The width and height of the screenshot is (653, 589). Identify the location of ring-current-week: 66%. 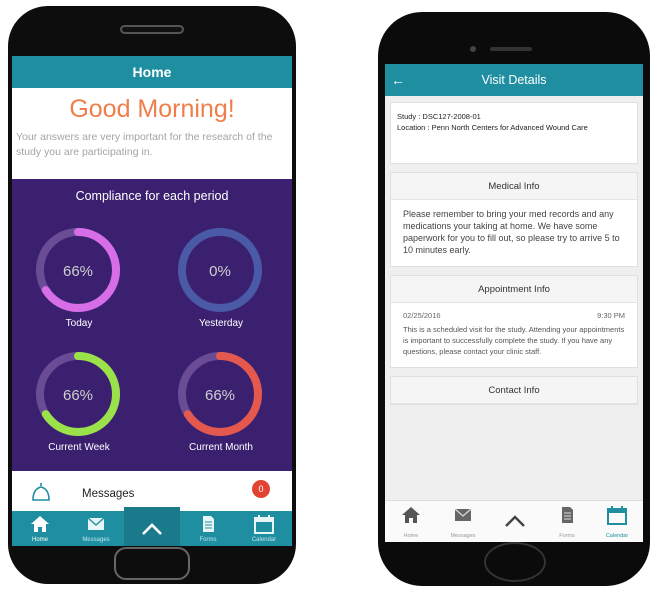
(78, 394).